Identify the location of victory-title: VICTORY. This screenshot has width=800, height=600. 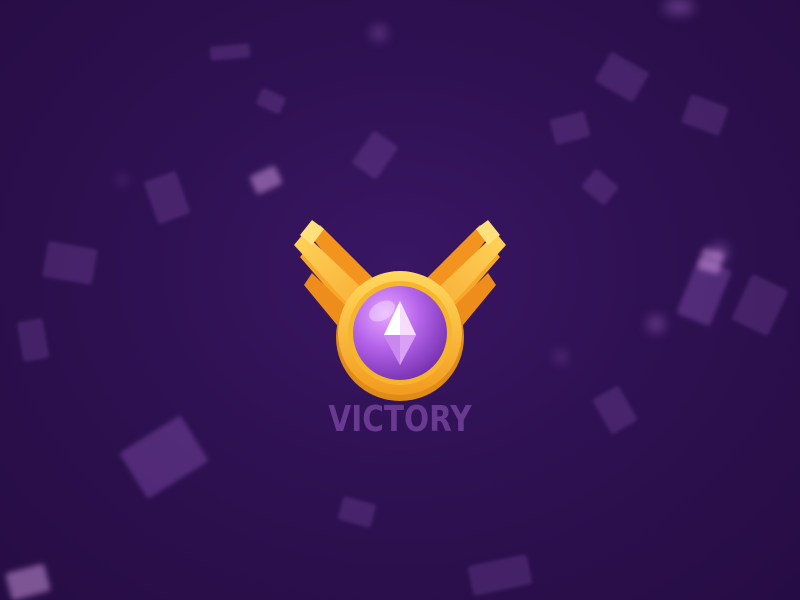
(400, 419).